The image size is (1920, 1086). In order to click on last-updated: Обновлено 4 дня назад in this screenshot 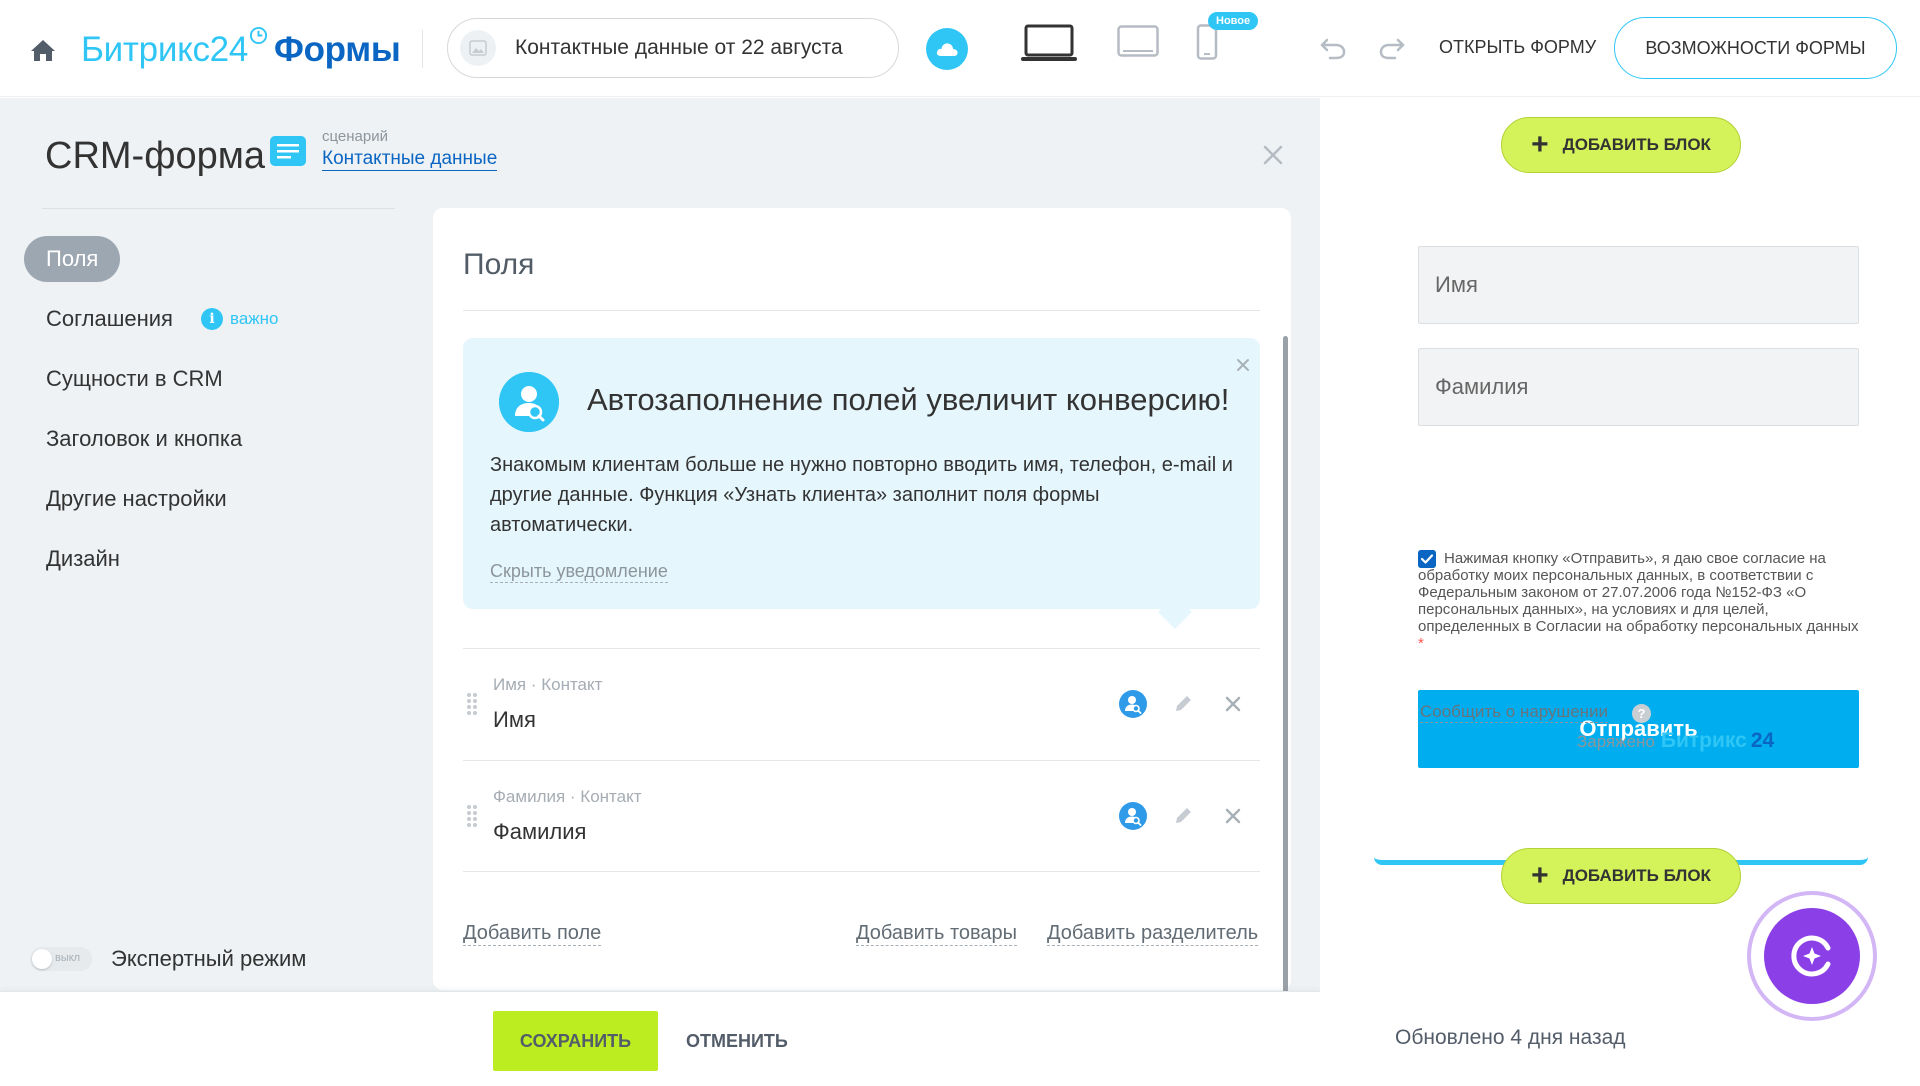, I will do `click(1510, 1037)`.